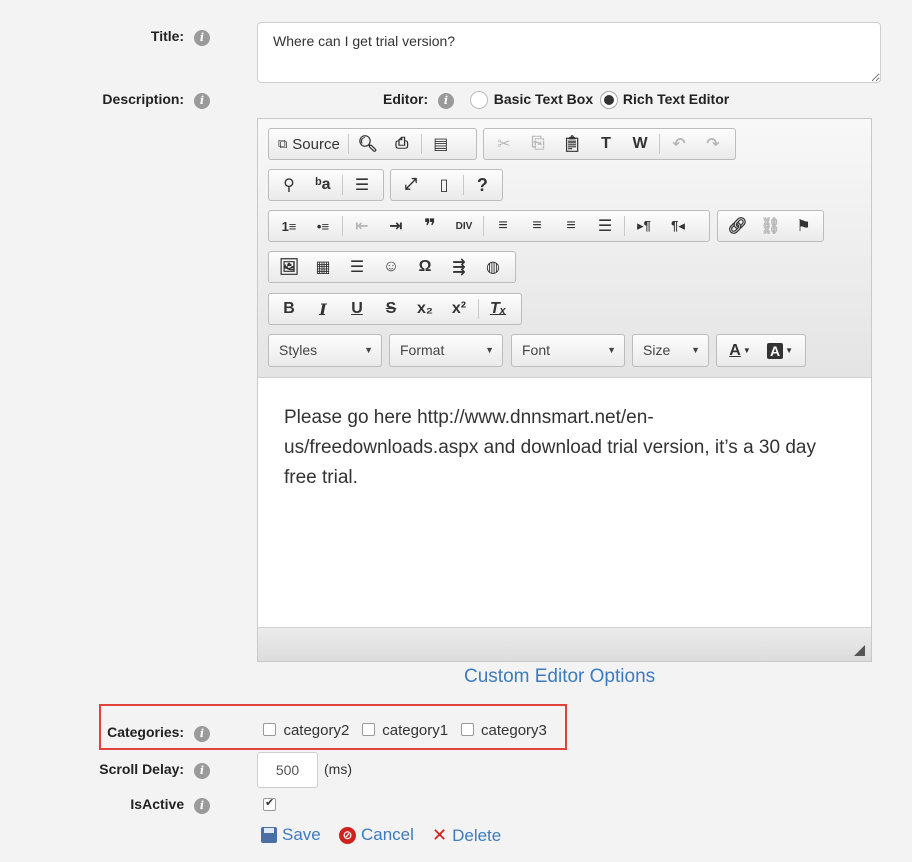  What do you see at coordinates (323, 185) in the screenshot?
I see `replace-icon: ᵇa` at bounding box center [323, 185].